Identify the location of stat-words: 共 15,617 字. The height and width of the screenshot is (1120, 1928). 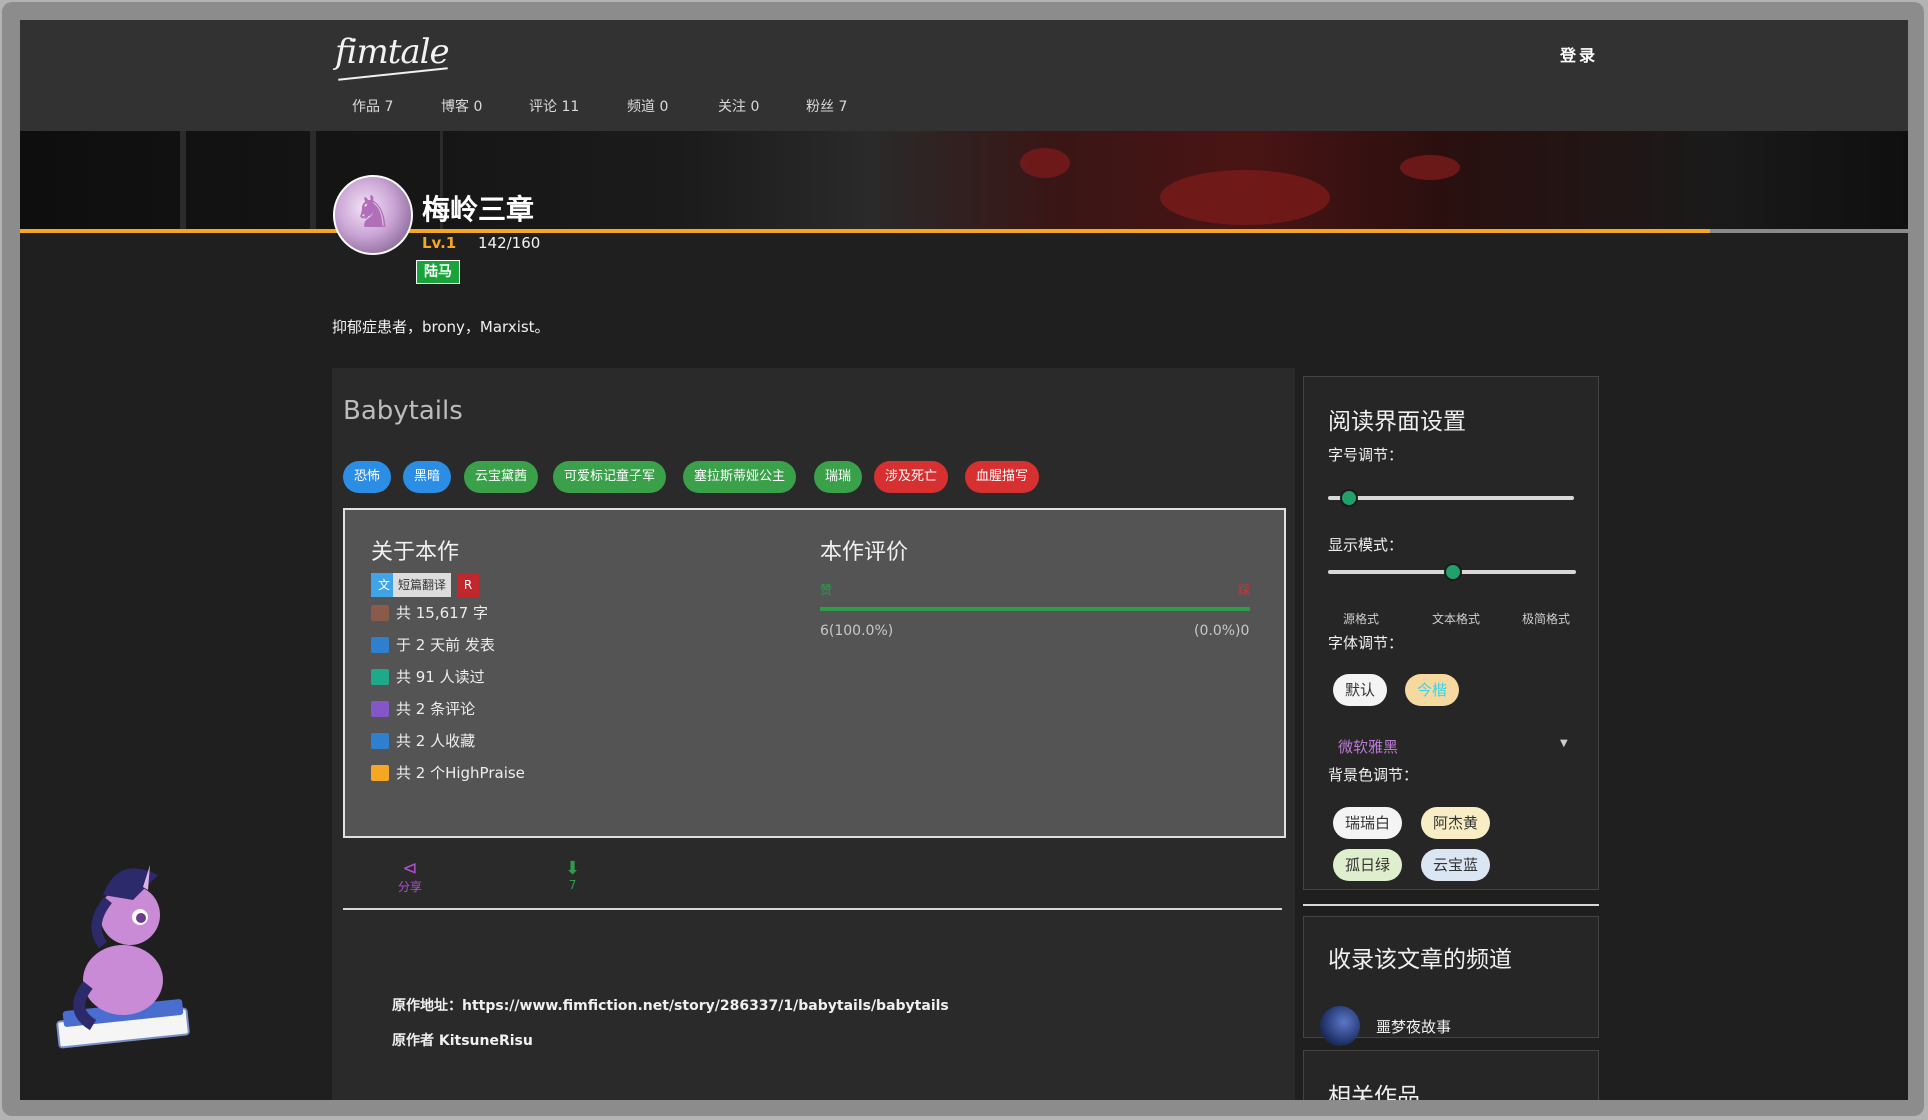
(429, 613).